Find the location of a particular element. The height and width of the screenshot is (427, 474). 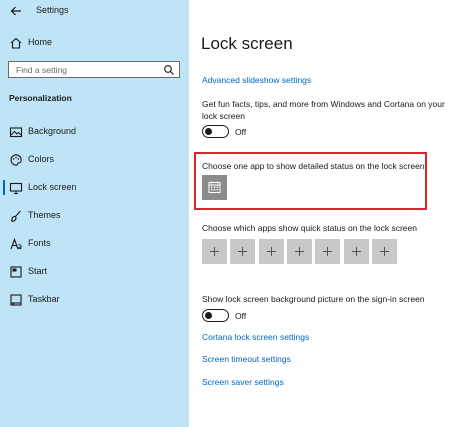

selection-indicator is located at coordinates (4, 187).